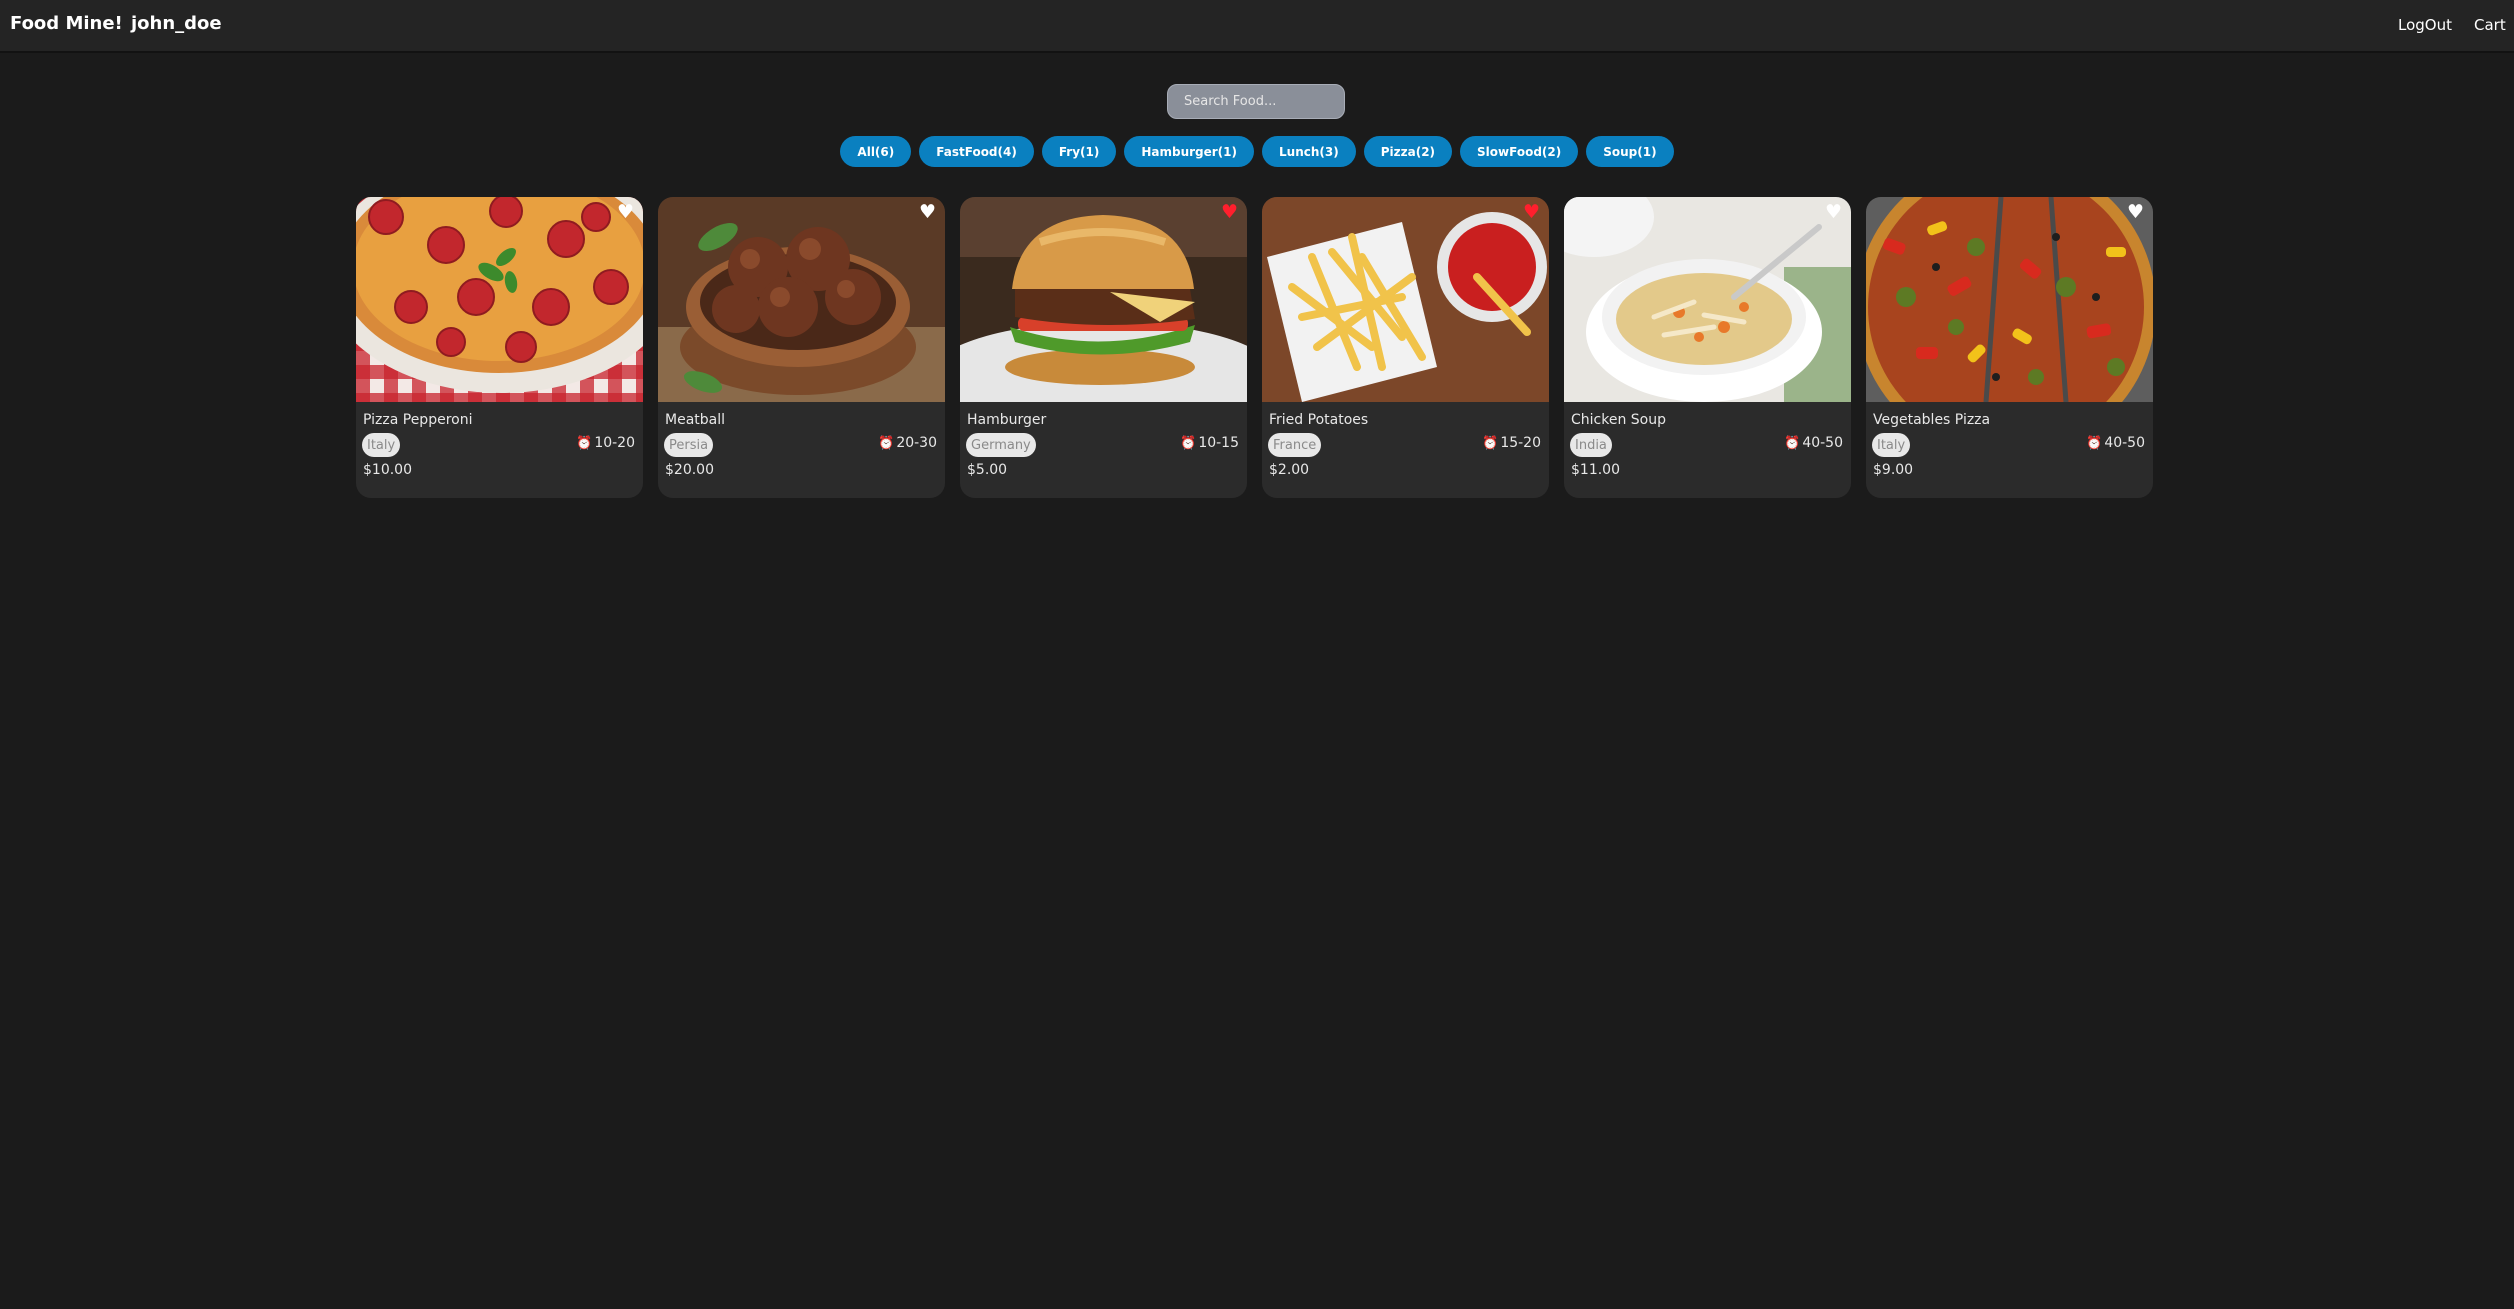 The width and height of the screenshot is (2514, 1309). Describe the element at coordinates (1618, 420) in the screenshot. I see `food-name: Chicken Soup` at that location.